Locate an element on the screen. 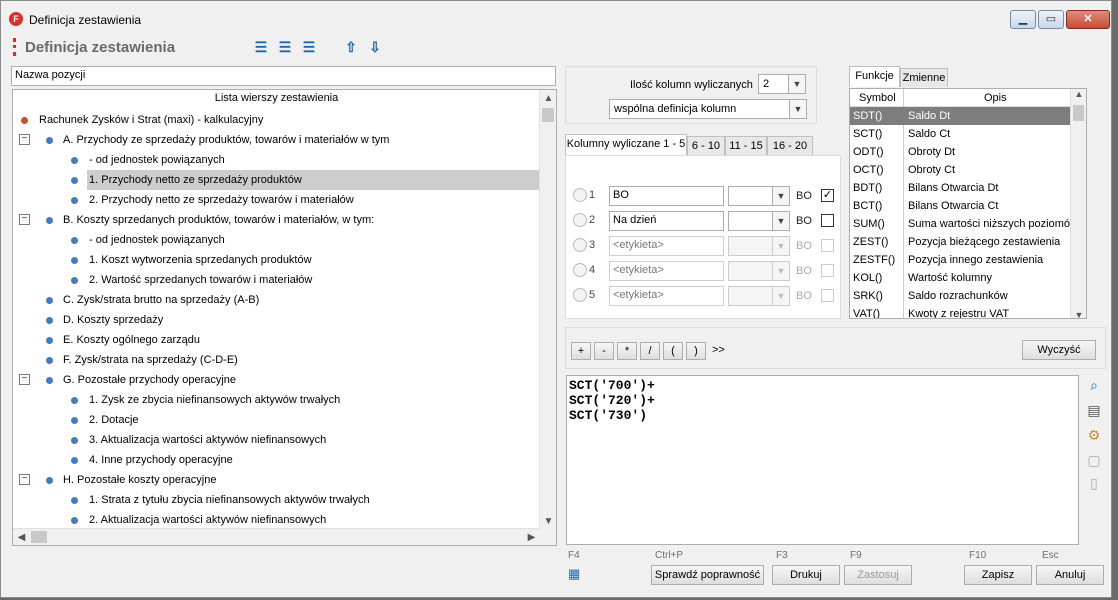 Image resolution: width=1118 pixels, height=600 pixels. function-row: ODT() Obroty Dt is located at coordinates (967, 152).